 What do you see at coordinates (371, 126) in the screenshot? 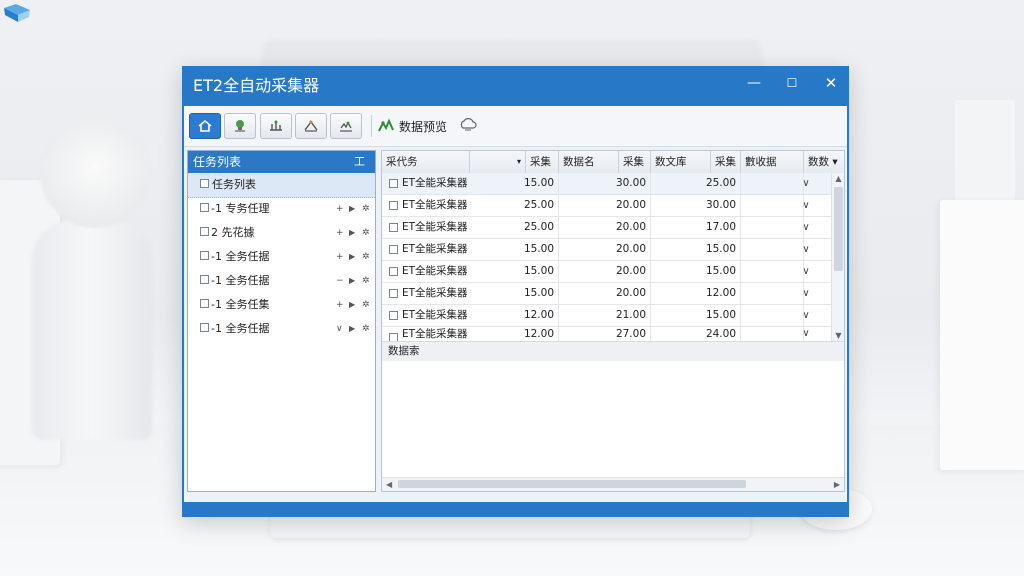
I see `toolbar-separator` at bounding box center [371, 126].